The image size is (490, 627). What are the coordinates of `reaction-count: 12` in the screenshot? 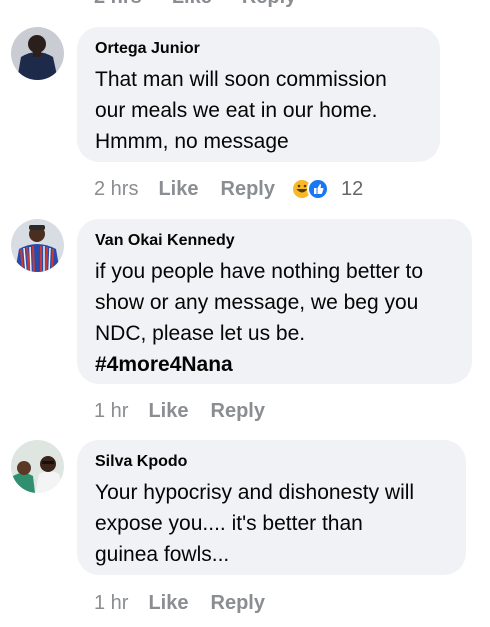 It's located at (352, 189).